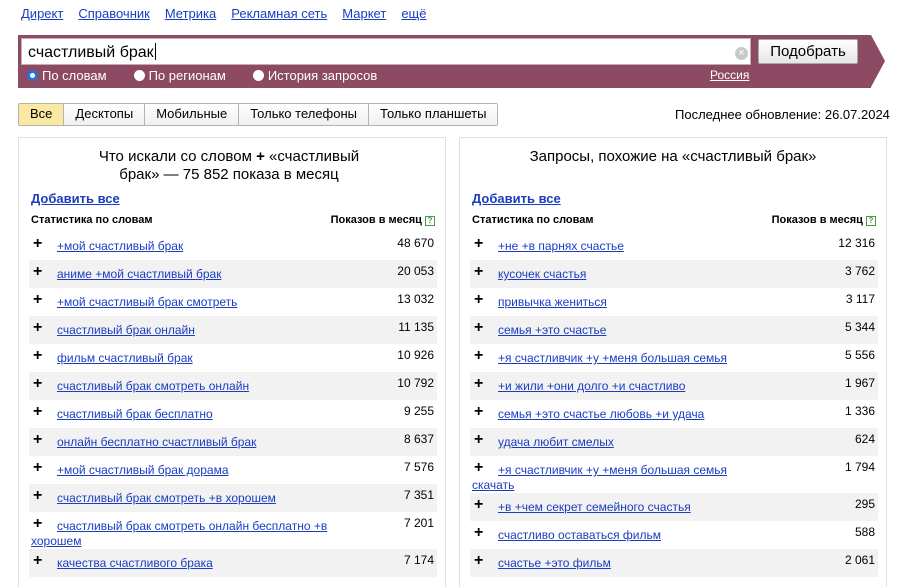 The image size is (907, 587). I want to click on clear-icon: ×, so click(741, 53).